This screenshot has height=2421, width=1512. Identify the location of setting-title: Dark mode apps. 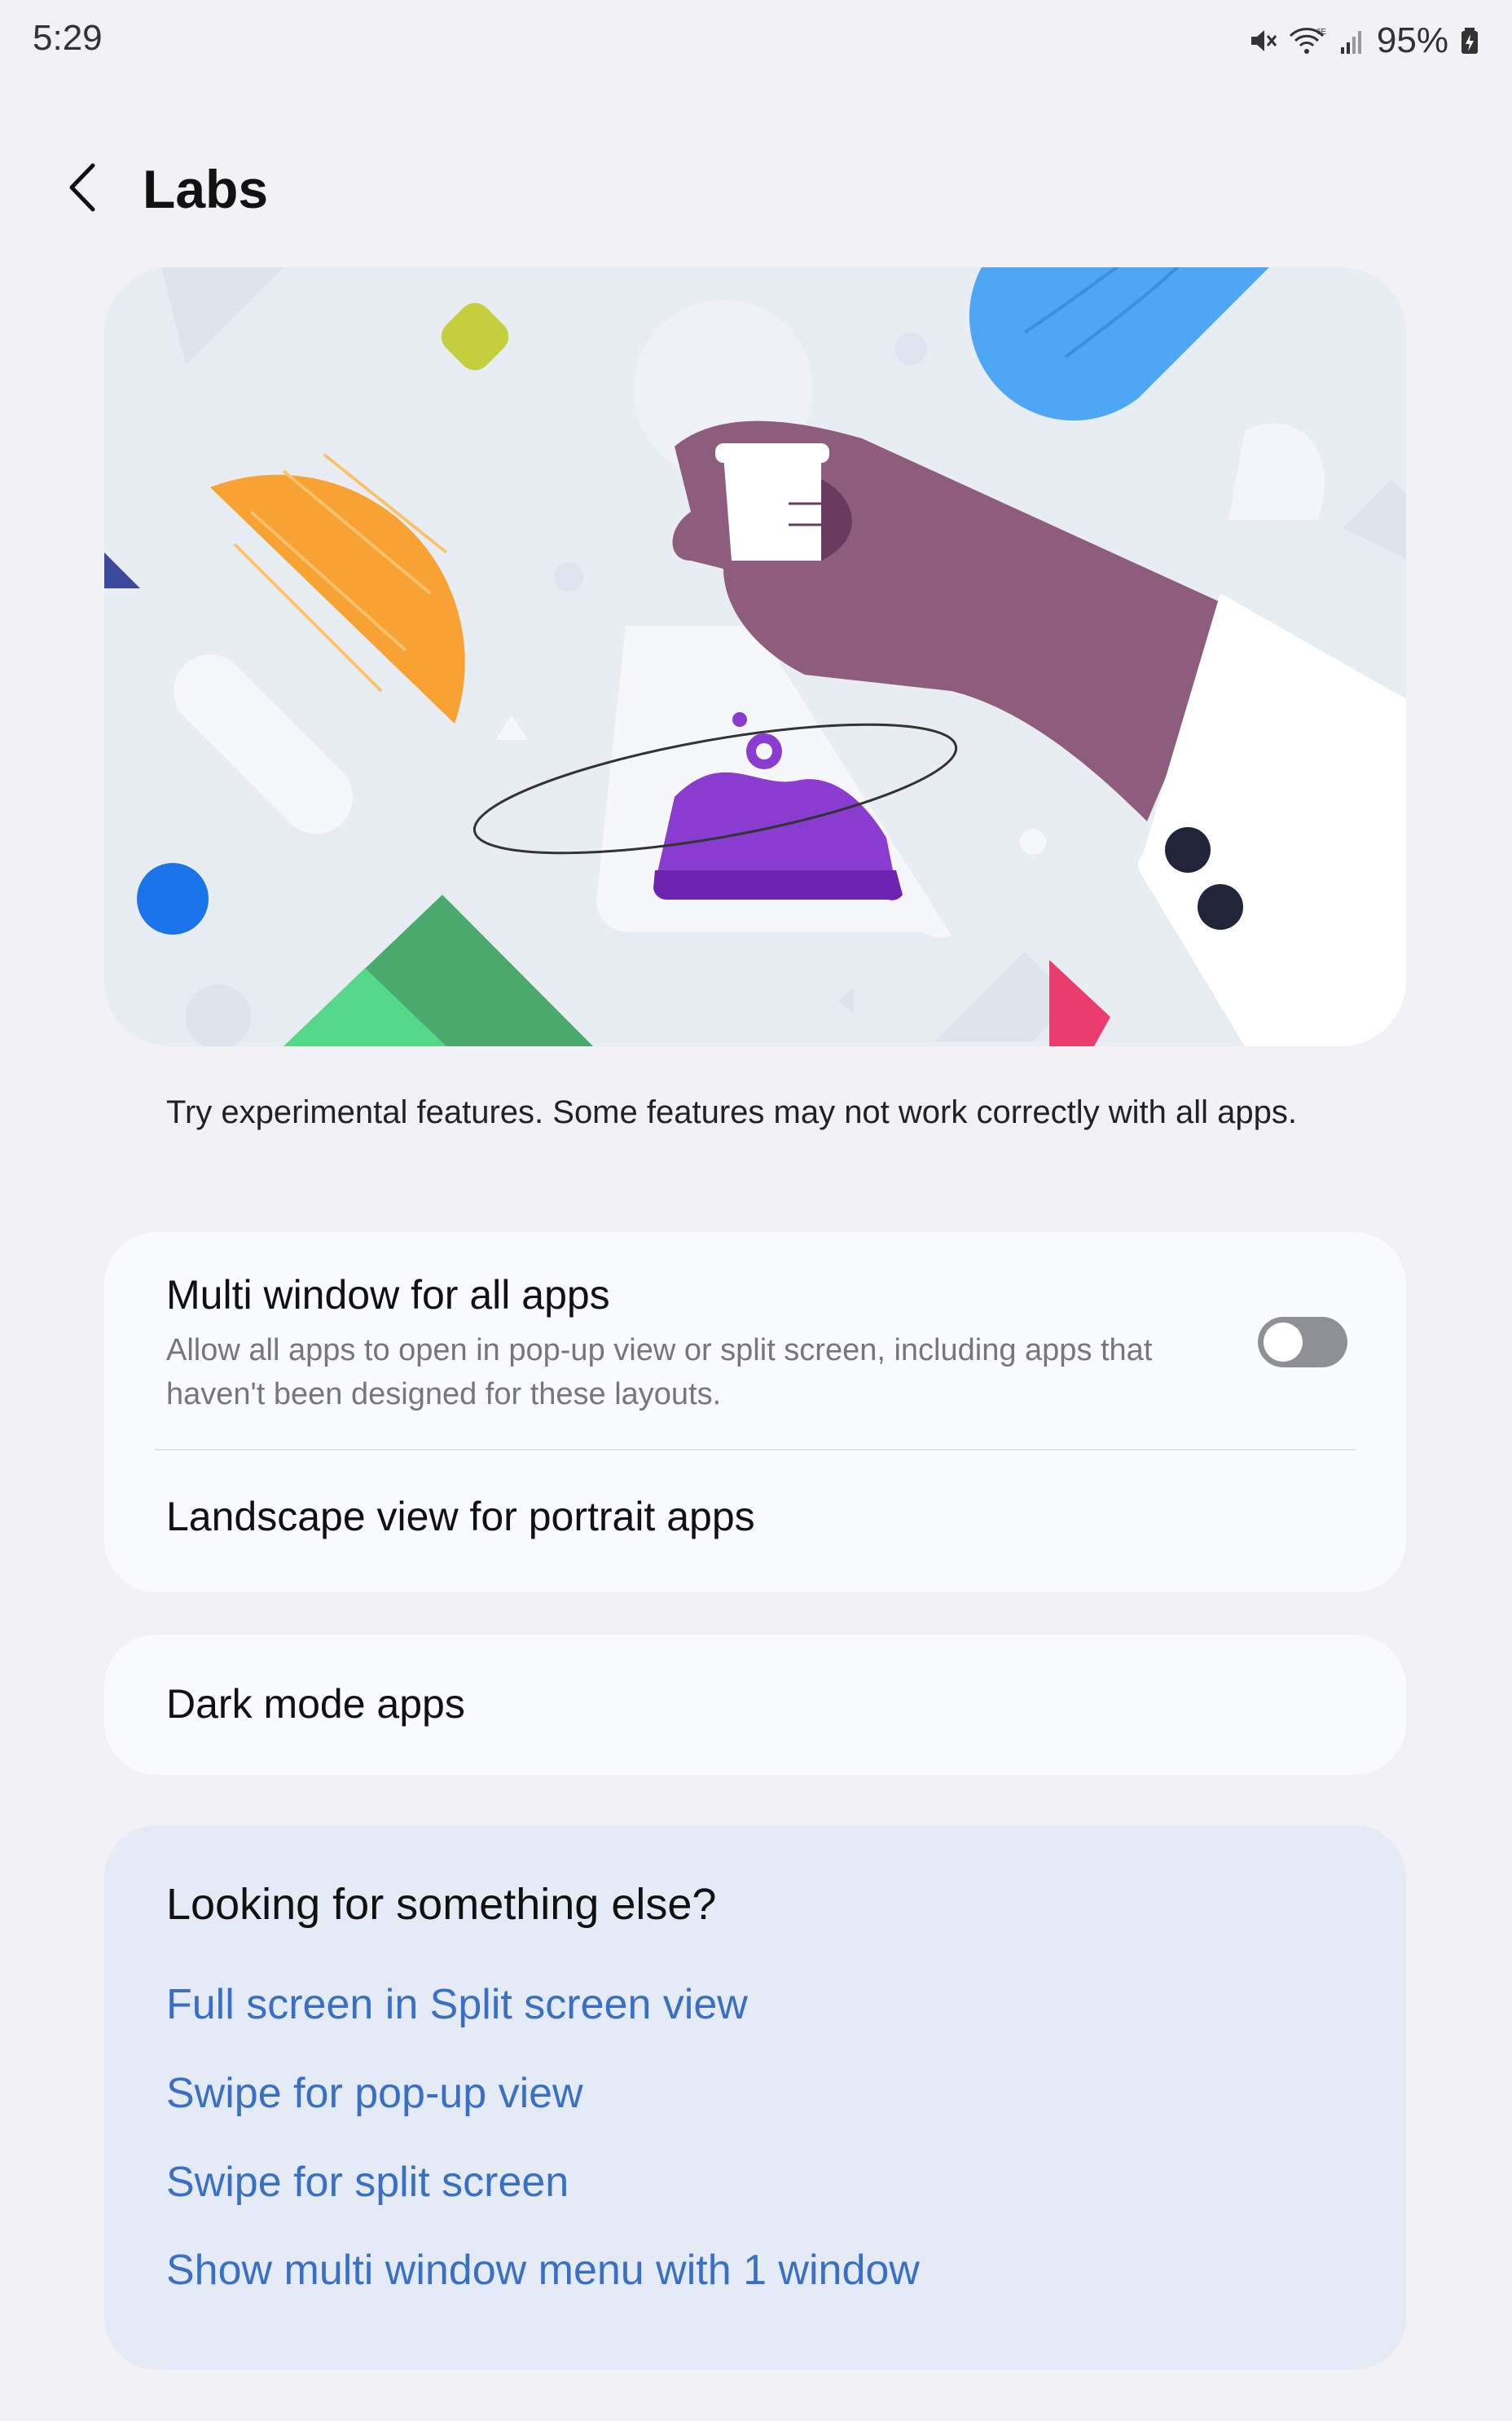
(315, 1704).